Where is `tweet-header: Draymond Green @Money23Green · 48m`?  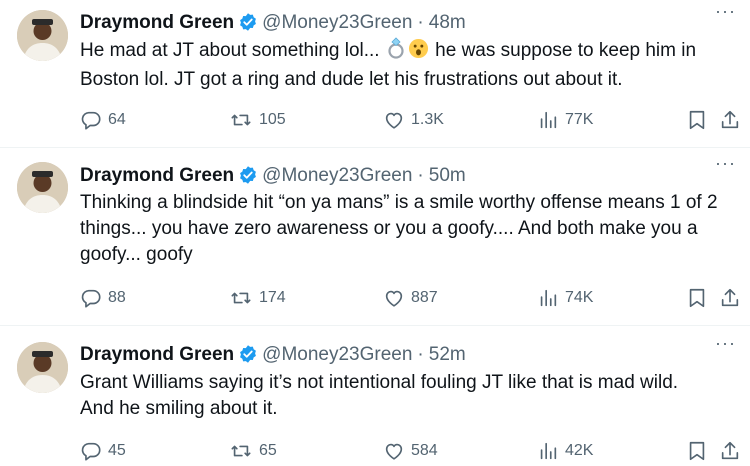
tweet-header: Draymond Green @Money23Green · 48m is located at coordinates (273, 23).